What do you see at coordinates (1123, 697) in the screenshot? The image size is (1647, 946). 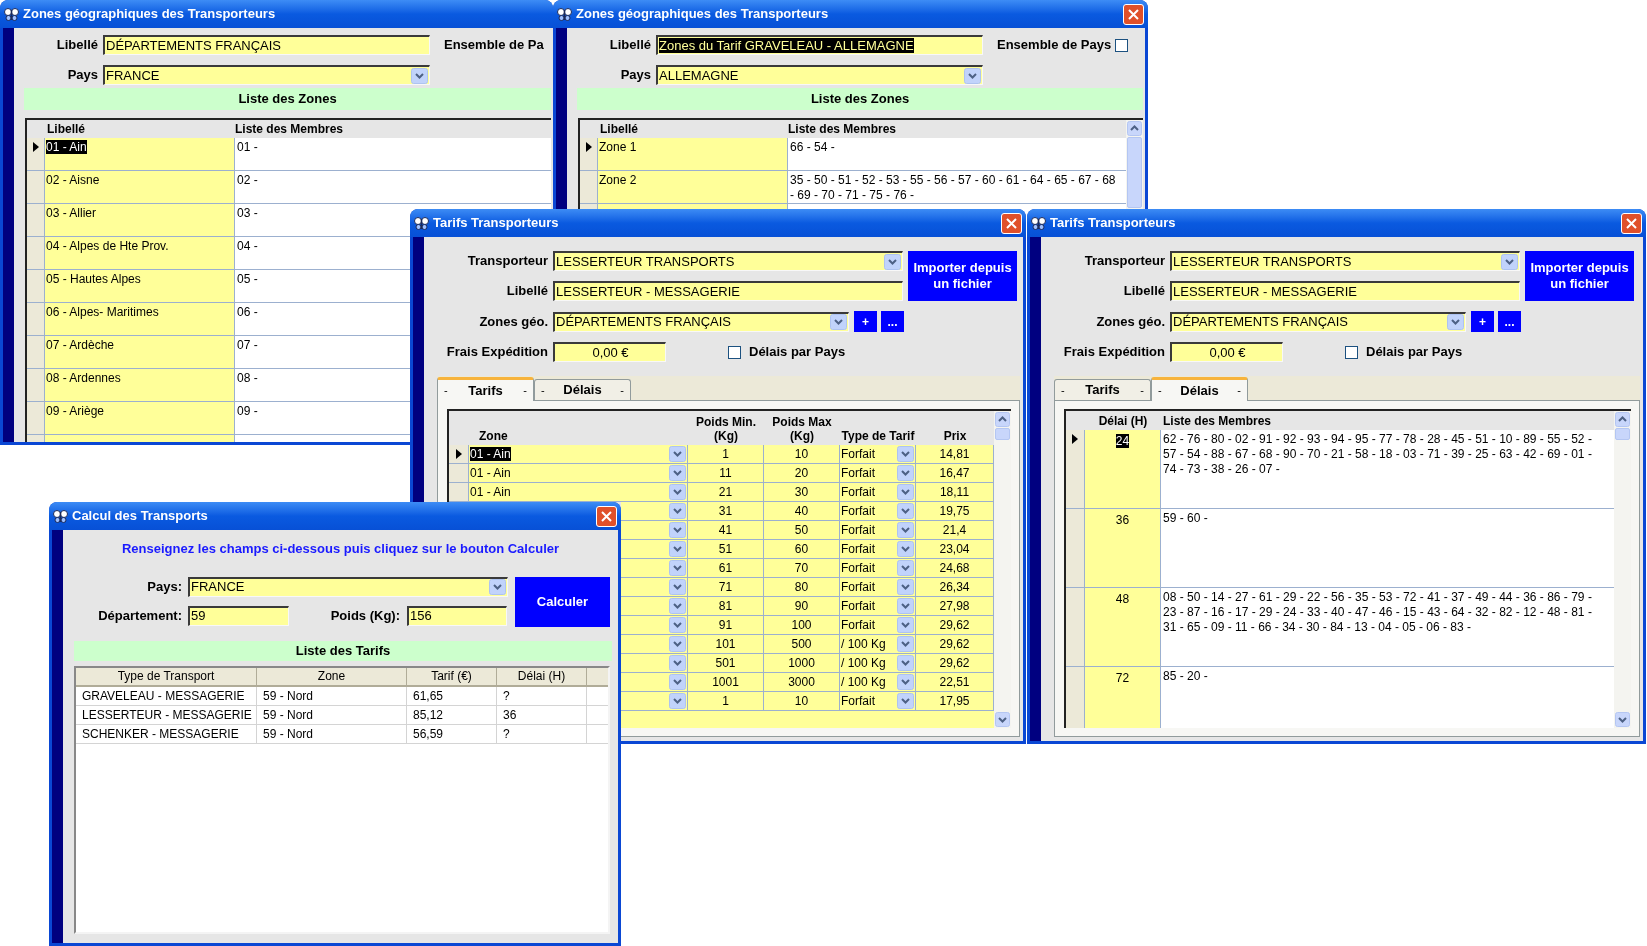 I see `table-cell: 72` at bounding box center [1123, 697].